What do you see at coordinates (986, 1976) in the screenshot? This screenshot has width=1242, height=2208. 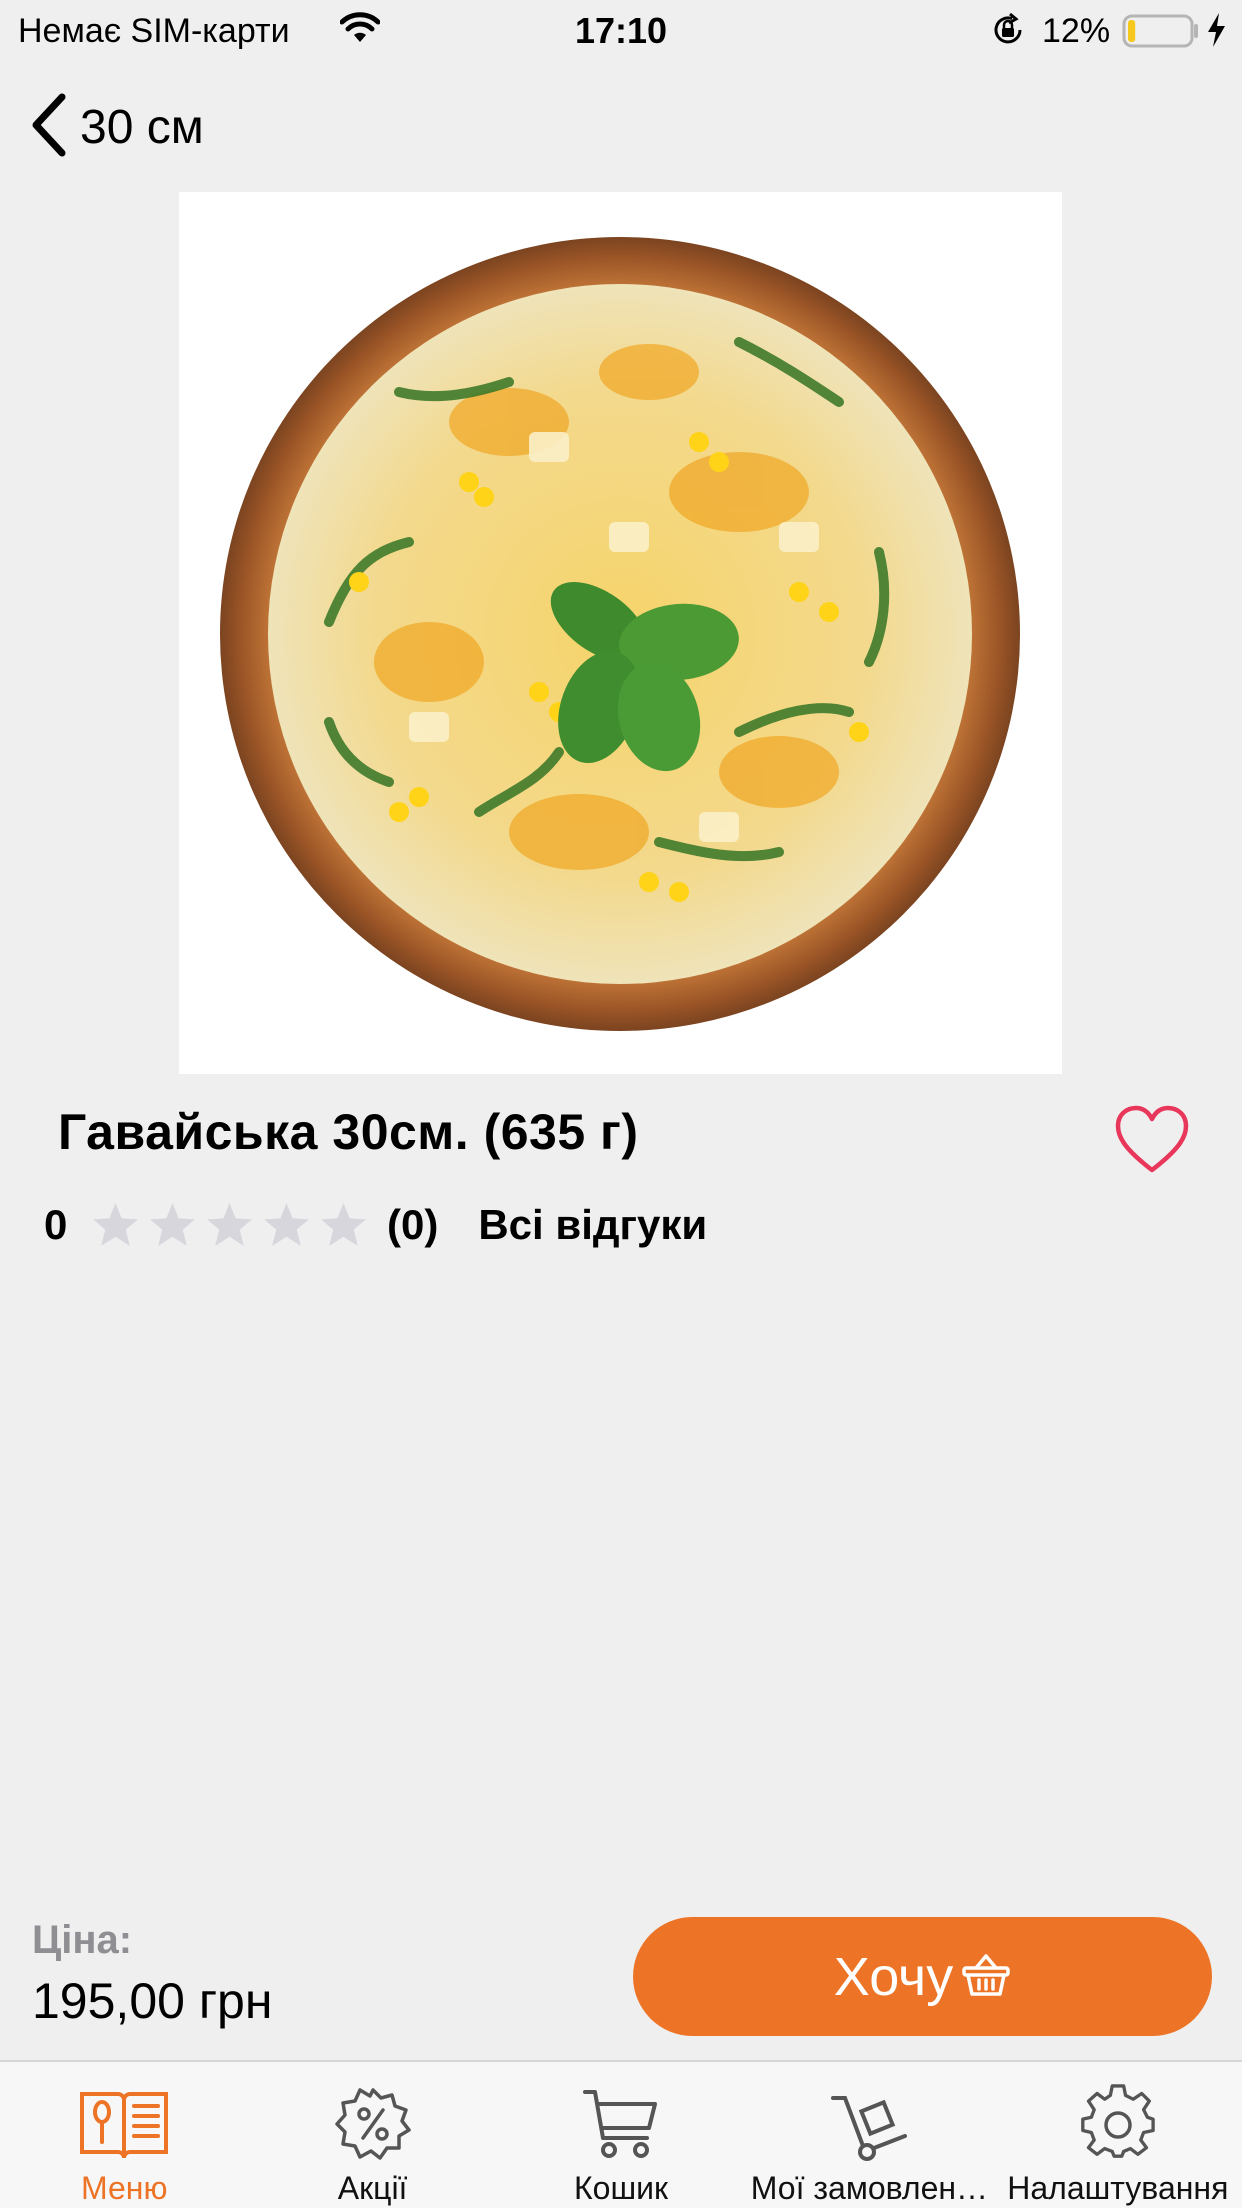 I see `basket-icon` at bounding box center [986, 1976].